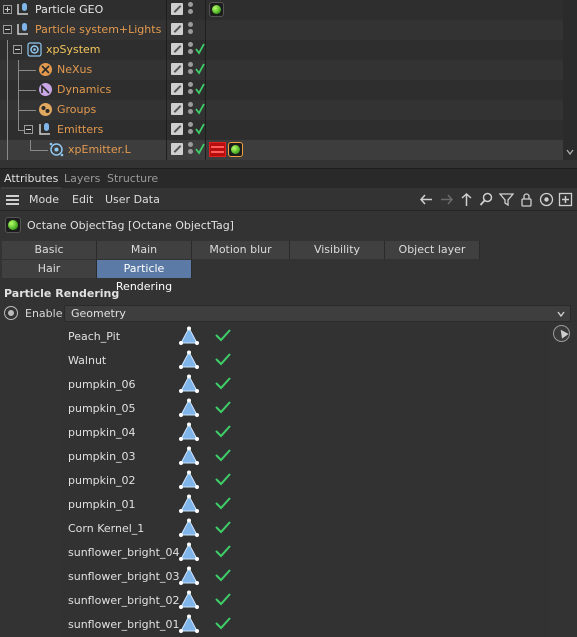 The height and width of the screenshot is (637, 577). Describe the element at coordinates (305, 504) in the screenshot. I see `list-item: pumpkin_01` at that location.